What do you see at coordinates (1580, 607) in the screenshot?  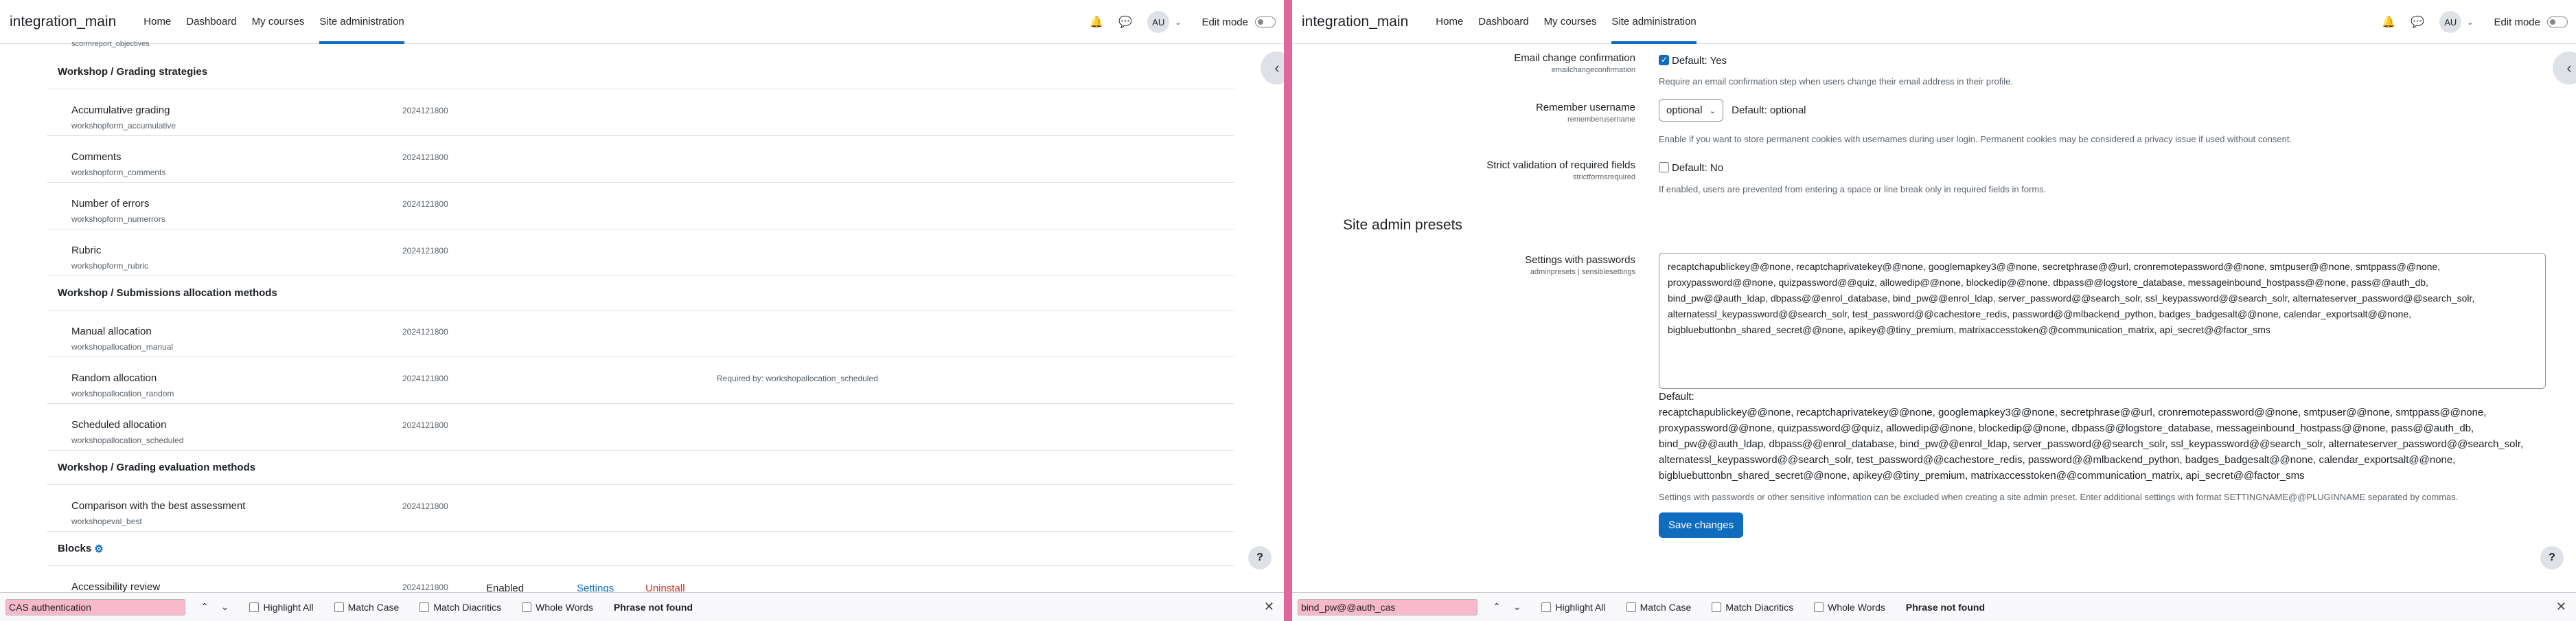 I see `highlight-all-label: Highlight All` at bounding box center [1580, 607].